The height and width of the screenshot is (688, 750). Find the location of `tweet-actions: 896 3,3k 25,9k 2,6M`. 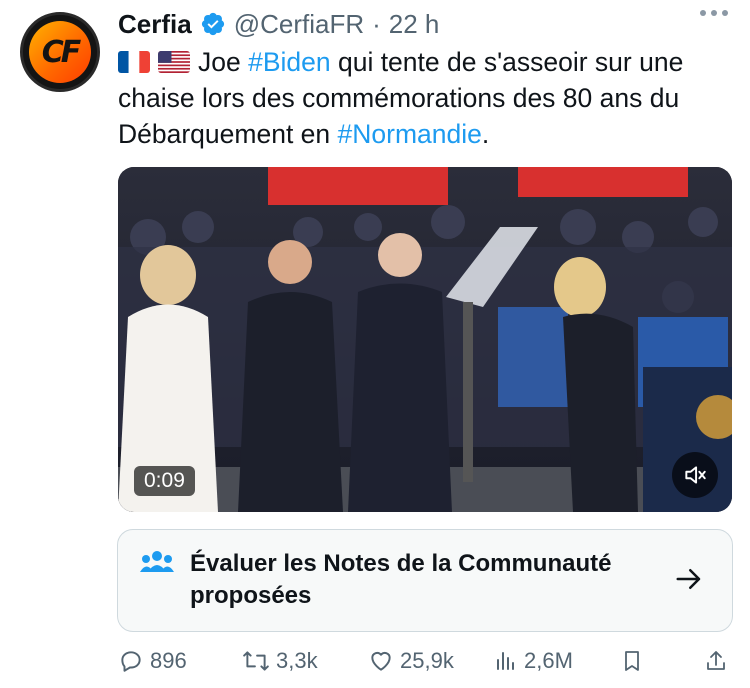

tweet-actions: 896 3,3k 25,9k 2,6M is located at coordinates (425, 665).